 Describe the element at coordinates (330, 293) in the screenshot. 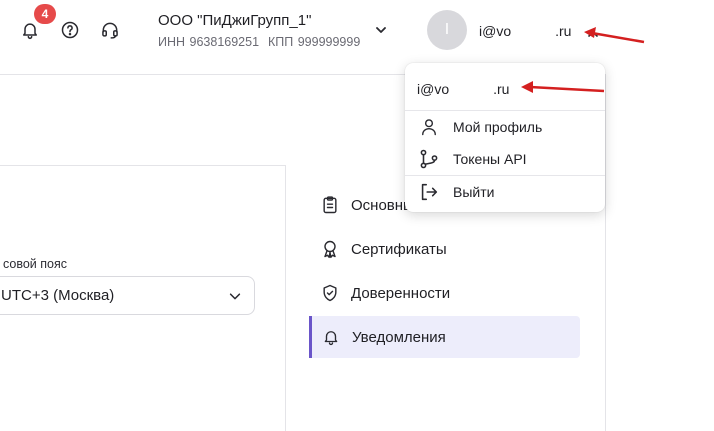

I see `shield-check-icon` at that location.